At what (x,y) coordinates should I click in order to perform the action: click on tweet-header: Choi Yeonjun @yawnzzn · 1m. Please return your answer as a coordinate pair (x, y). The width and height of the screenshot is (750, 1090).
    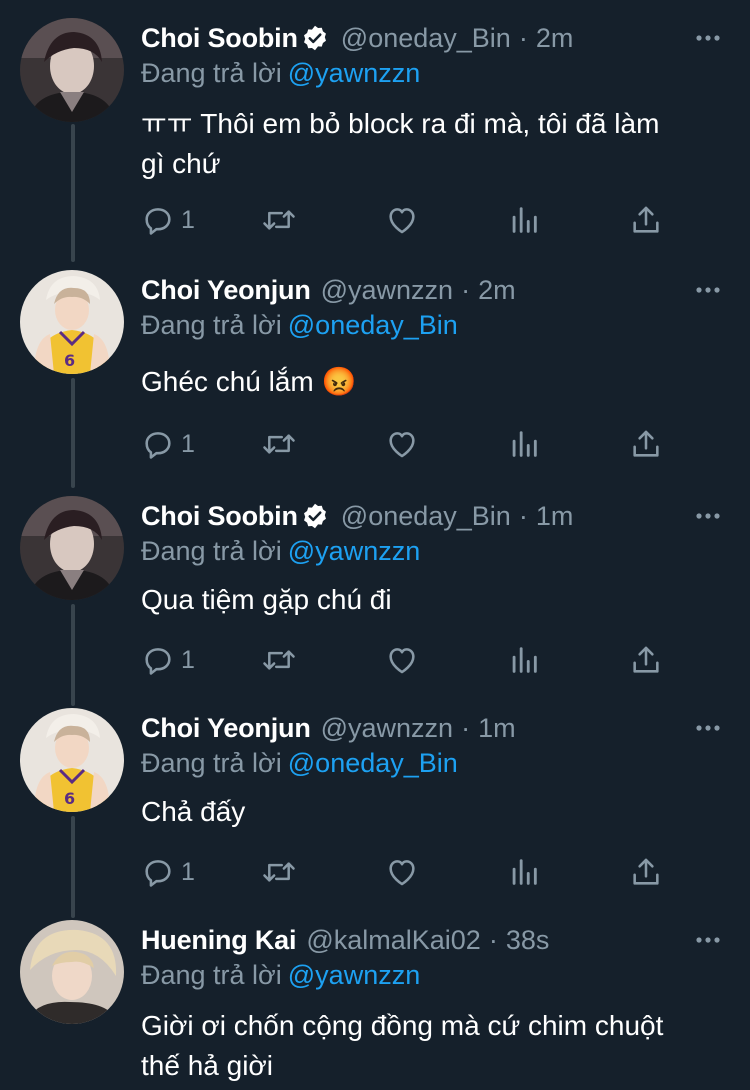
    Looking at the image, I should click on (328, 728).